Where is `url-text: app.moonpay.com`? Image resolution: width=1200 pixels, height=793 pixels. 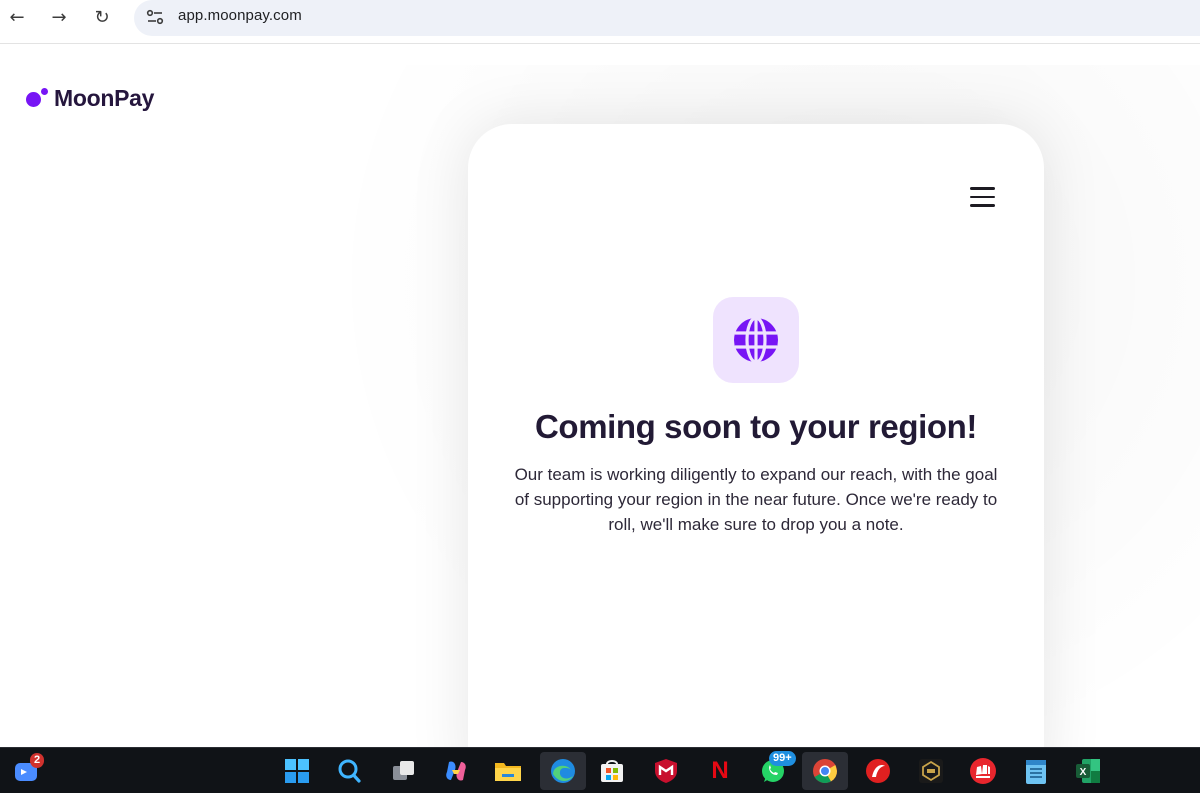
url-text: app.moonpay.com is located at coordinates (240, 15).